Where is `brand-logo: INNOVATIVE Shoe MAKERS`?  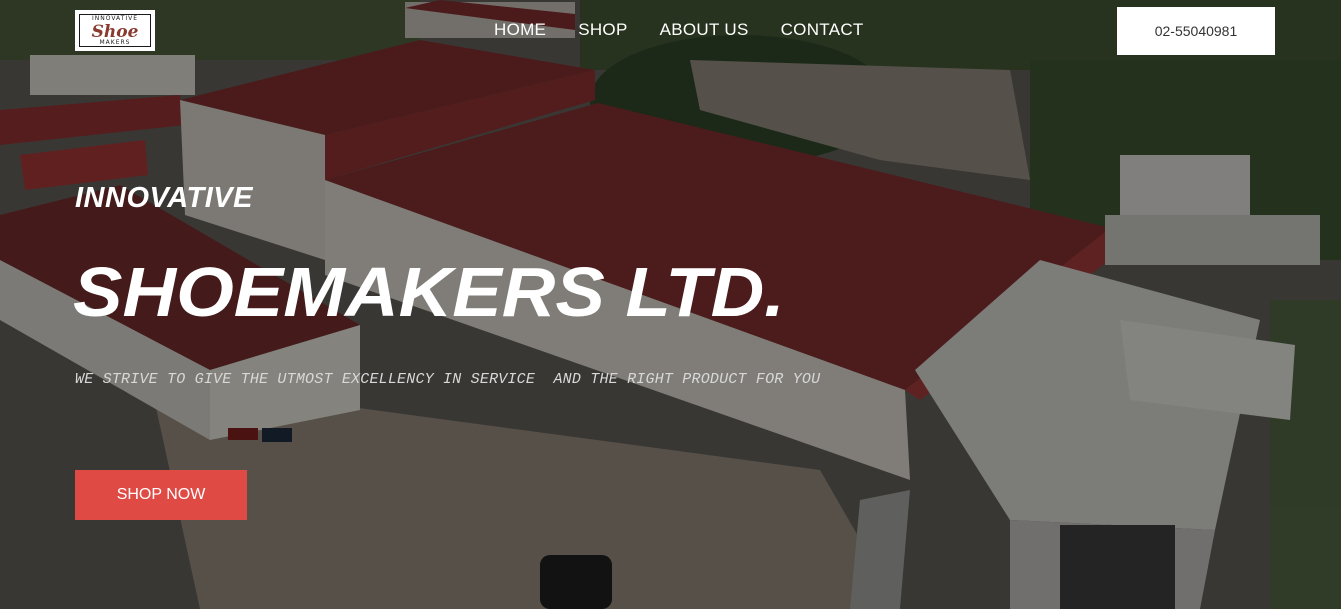
brand-logo: INNOVATIVE Shoe MAKERS is located at coordinates (115, 30).